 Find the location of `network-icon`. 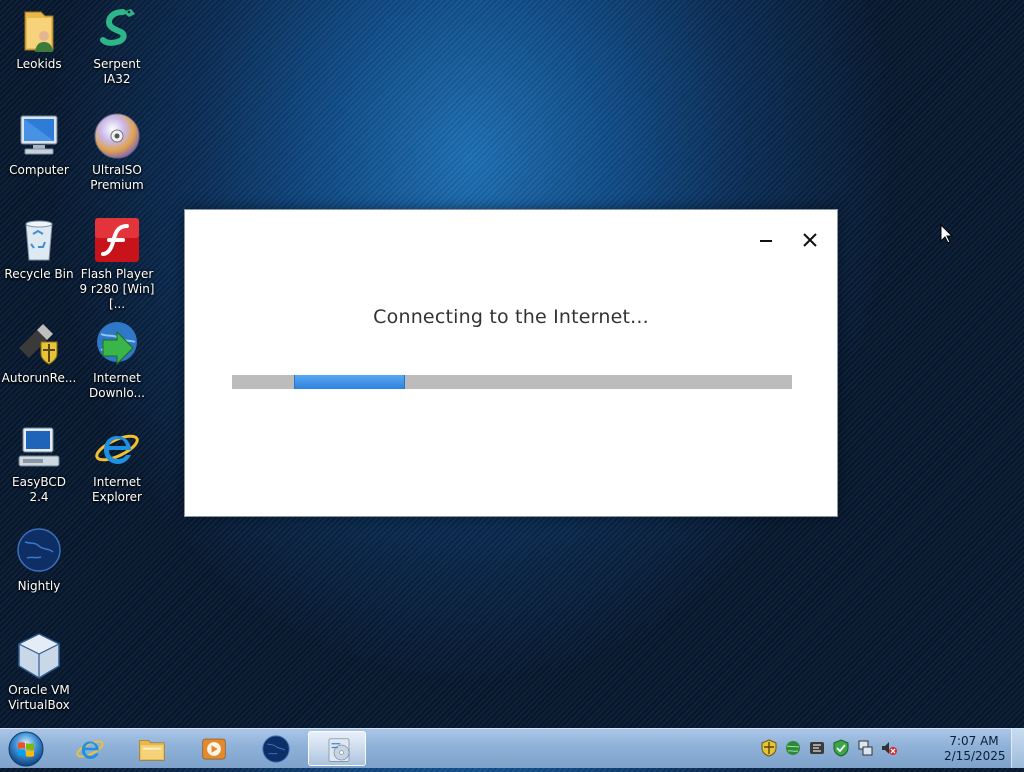

network-icon is located at coordinates (865, 748).